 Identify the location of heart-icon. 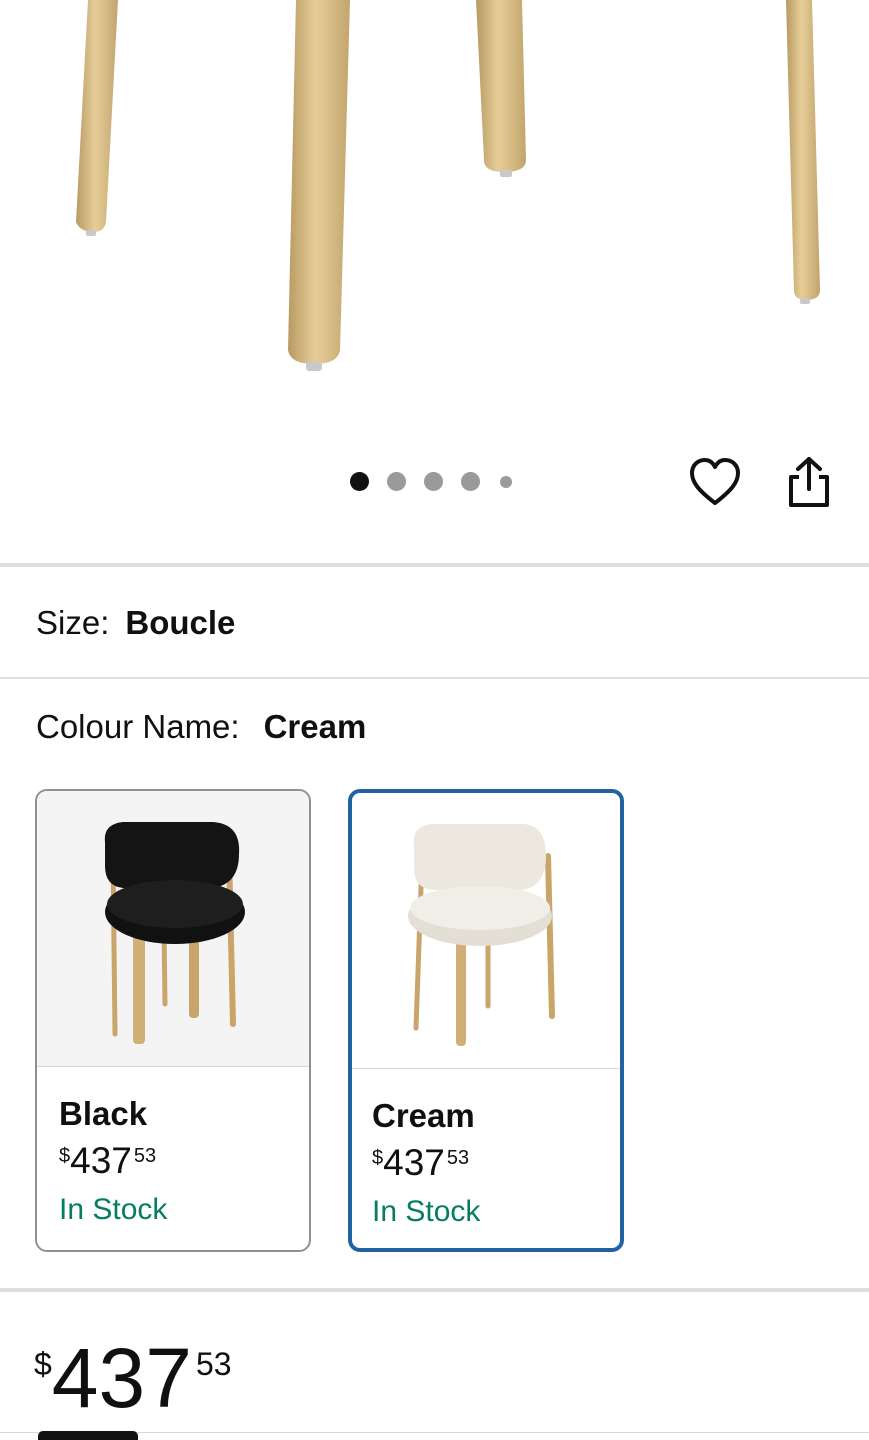
(715, 481).